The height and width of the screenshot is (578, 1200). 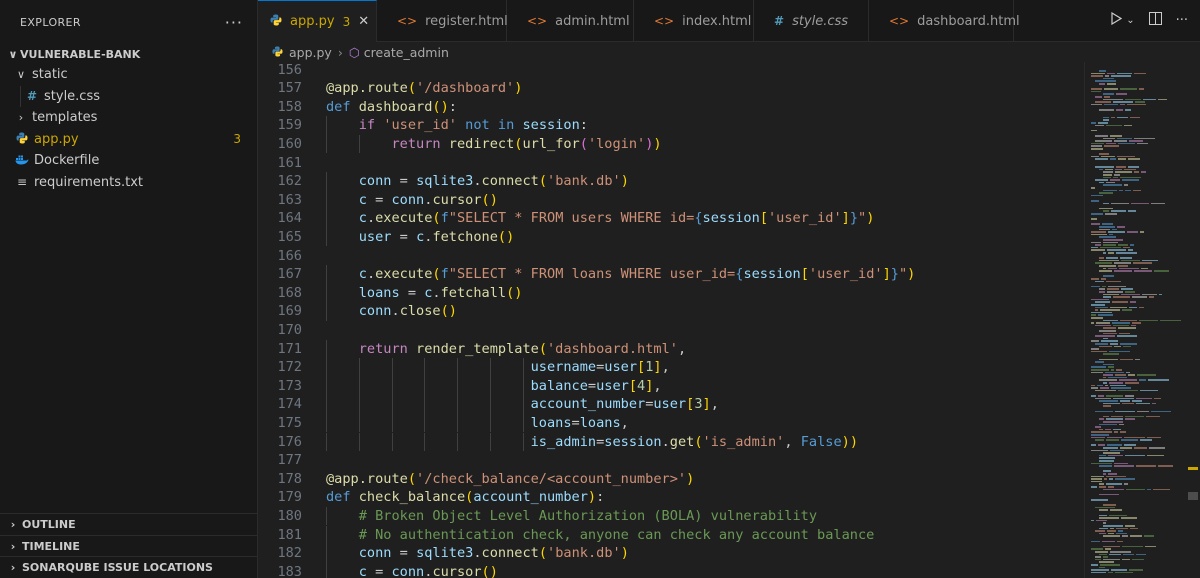 I want to click on run-icon, so click(x=1116, y=20).